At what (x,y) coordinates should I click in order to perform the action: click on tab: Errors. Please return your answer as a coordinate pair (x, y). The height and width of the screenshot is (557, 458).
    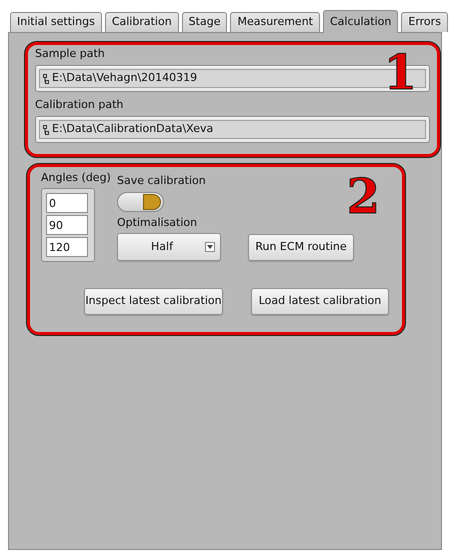
    Looking at the image, I should click on (424, 22).